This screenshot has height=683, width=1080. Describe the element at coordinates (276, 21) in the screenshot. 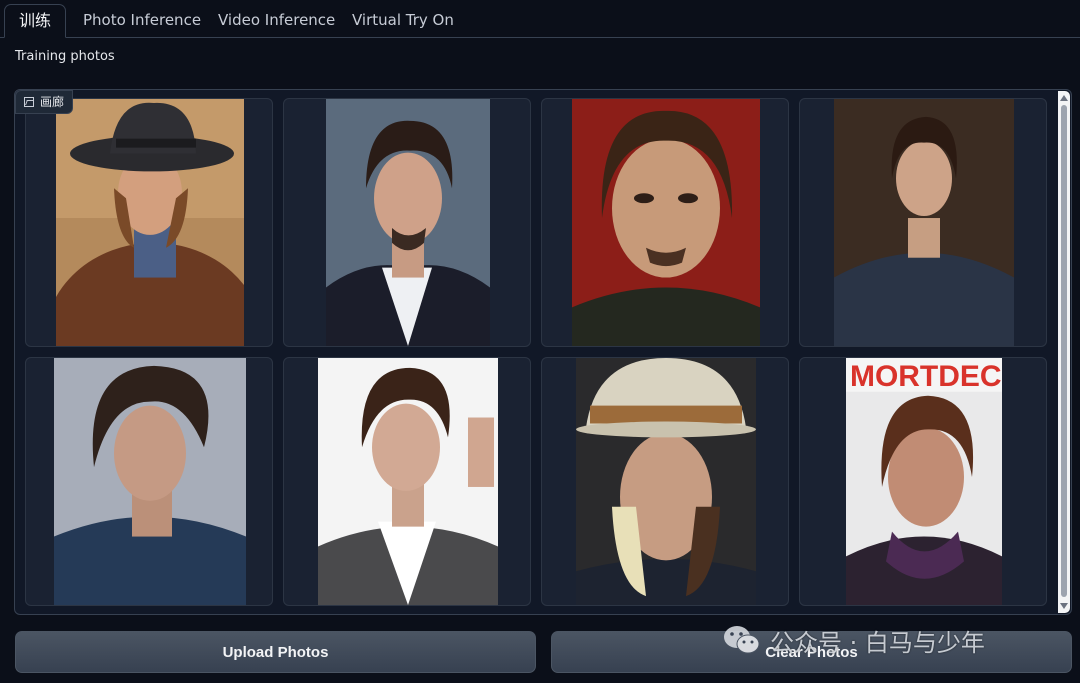

I see `tab-video-inference: Video Inference` at that location.